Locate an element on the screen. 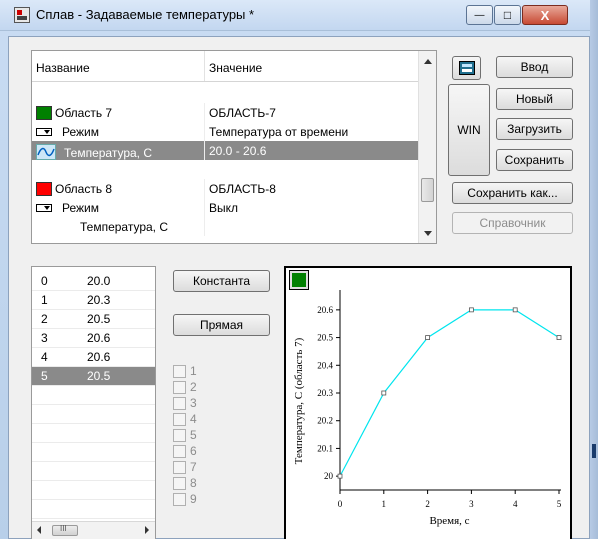 The height and width of the screenshot is (539, 598). property-row-temperature: Температура, С is located at coordinates (225, 226).